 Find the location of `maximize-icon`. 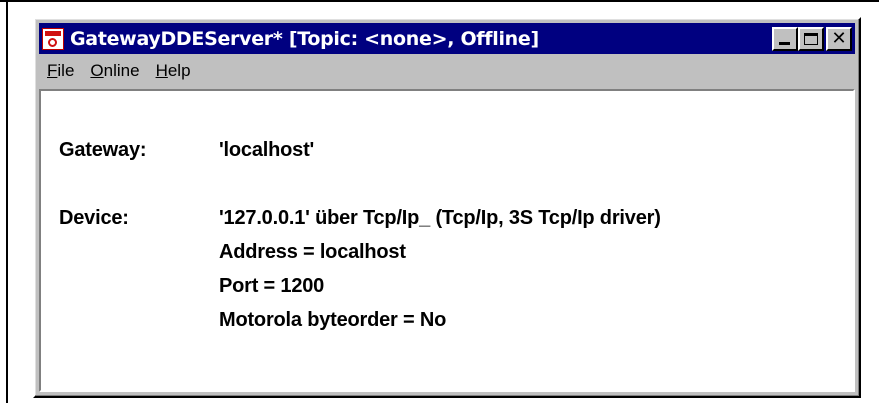

maximize-icon is located at coordinates (811, 38).